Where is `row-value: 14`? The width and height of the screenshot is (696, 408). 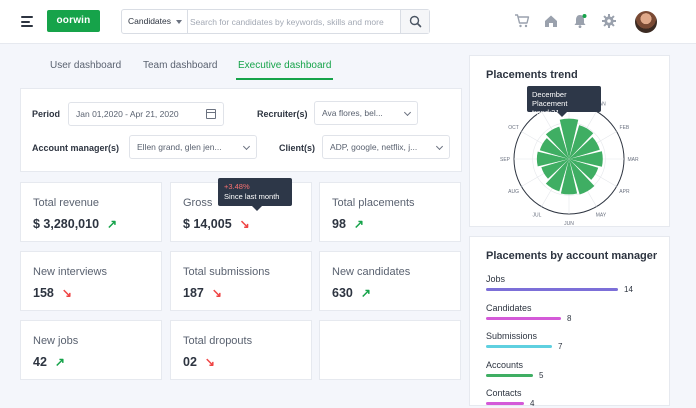
row-value: 14 is located at coordinates (628, 289).